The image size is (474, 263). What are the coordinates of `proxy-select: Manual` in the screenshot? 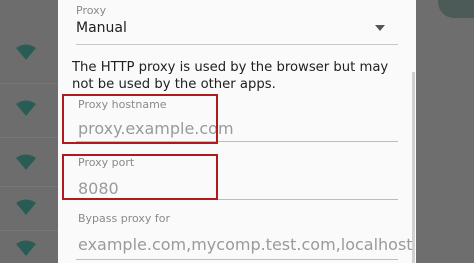 It's located at (101, 28).